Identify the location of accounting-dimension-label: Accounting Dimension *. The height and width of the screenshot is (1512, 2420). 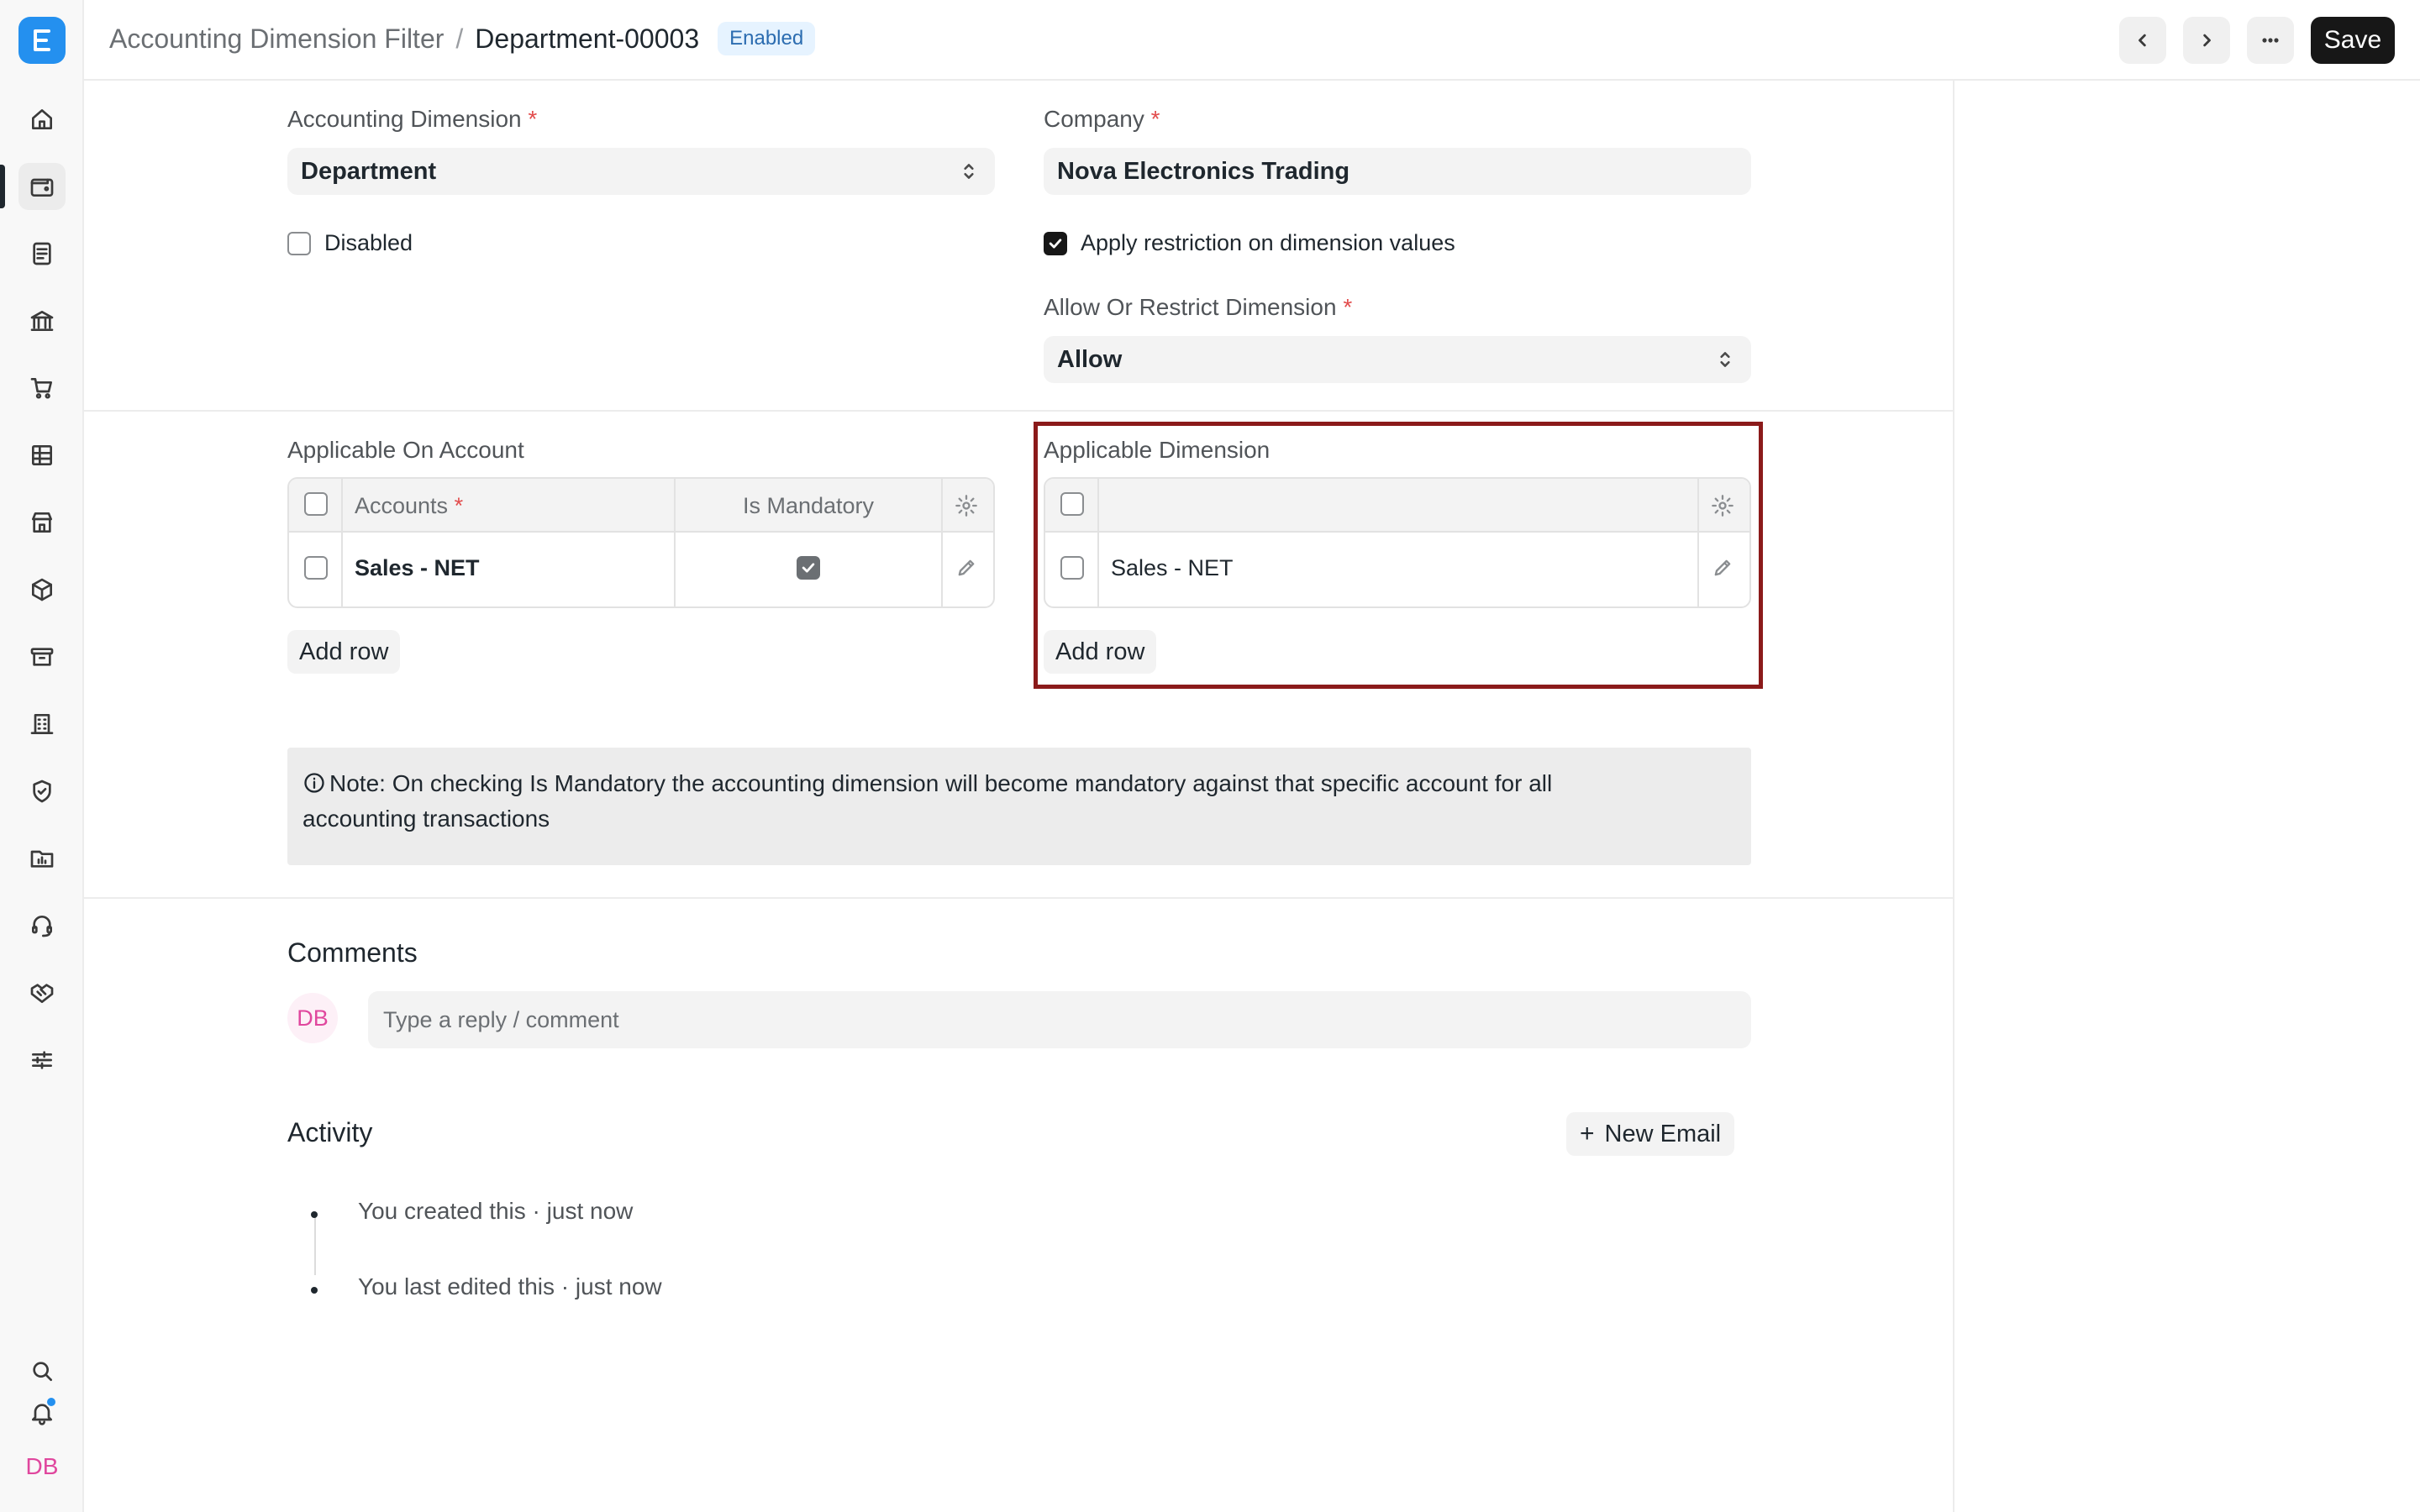
(412, 119).